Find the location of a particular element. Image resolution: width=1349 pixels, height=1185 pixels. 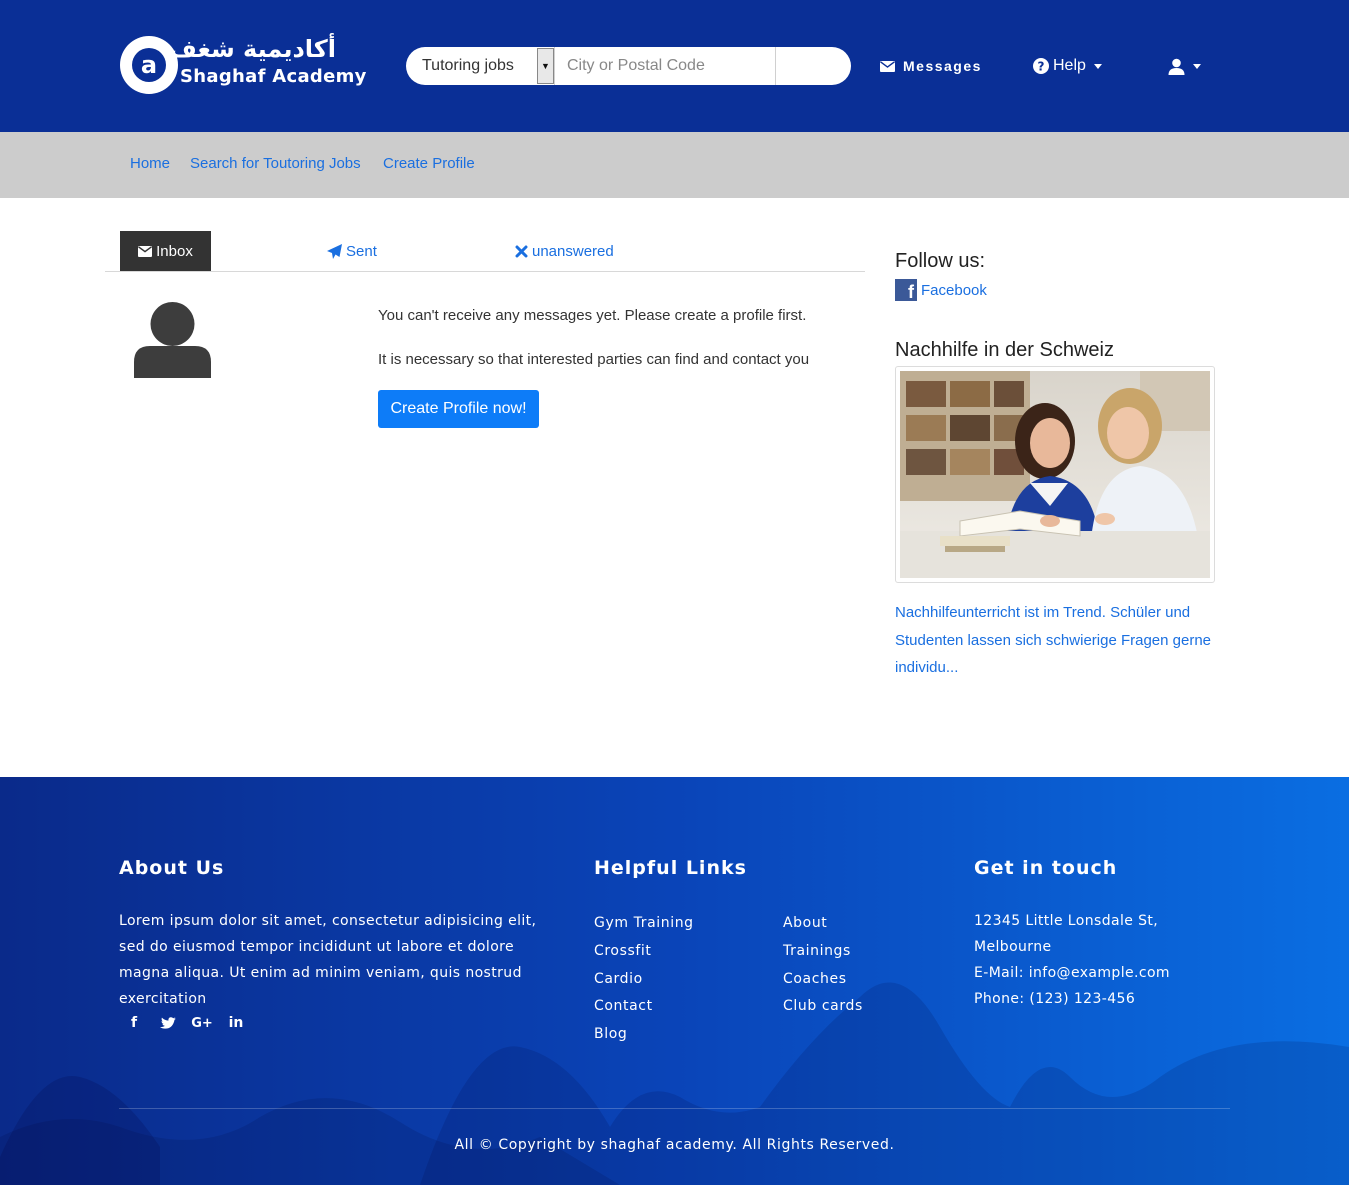

footer-phone: Phone: (123) 123-456 is located at coordinates (1055, 999).